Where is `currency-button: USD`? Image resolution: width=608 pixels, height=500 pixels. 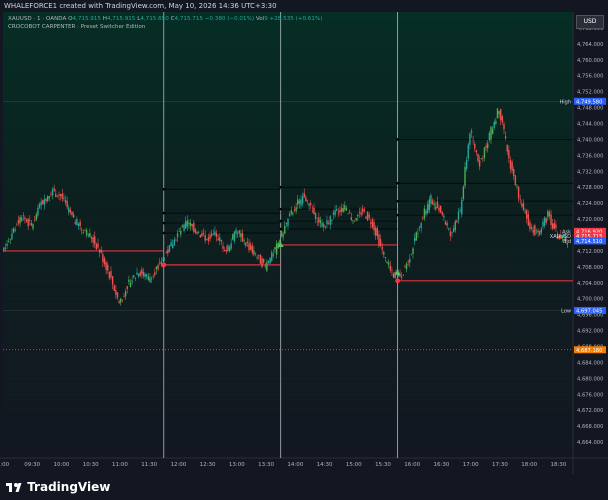 currency-button: USD is located at coordinates (590, 22).